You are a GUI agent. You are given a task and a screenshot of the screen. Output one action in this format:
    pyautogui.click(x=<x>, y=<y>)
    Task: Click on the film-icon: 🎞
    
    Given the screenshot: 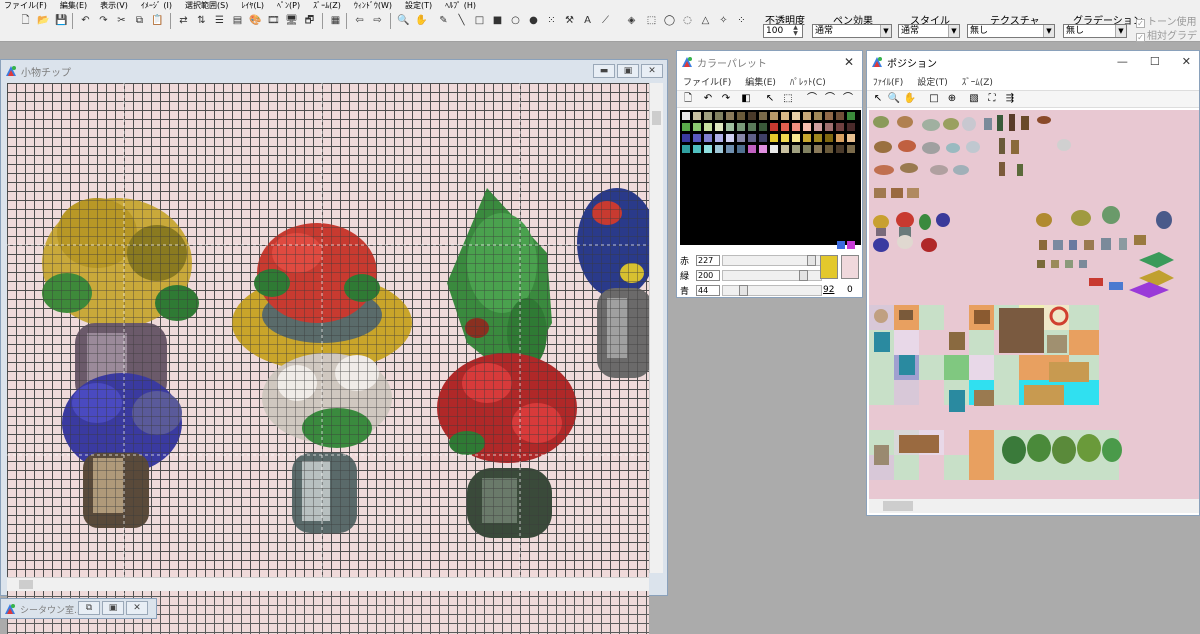 What is the action you would take?
    pyautogui.click(x=273, y=20)
    